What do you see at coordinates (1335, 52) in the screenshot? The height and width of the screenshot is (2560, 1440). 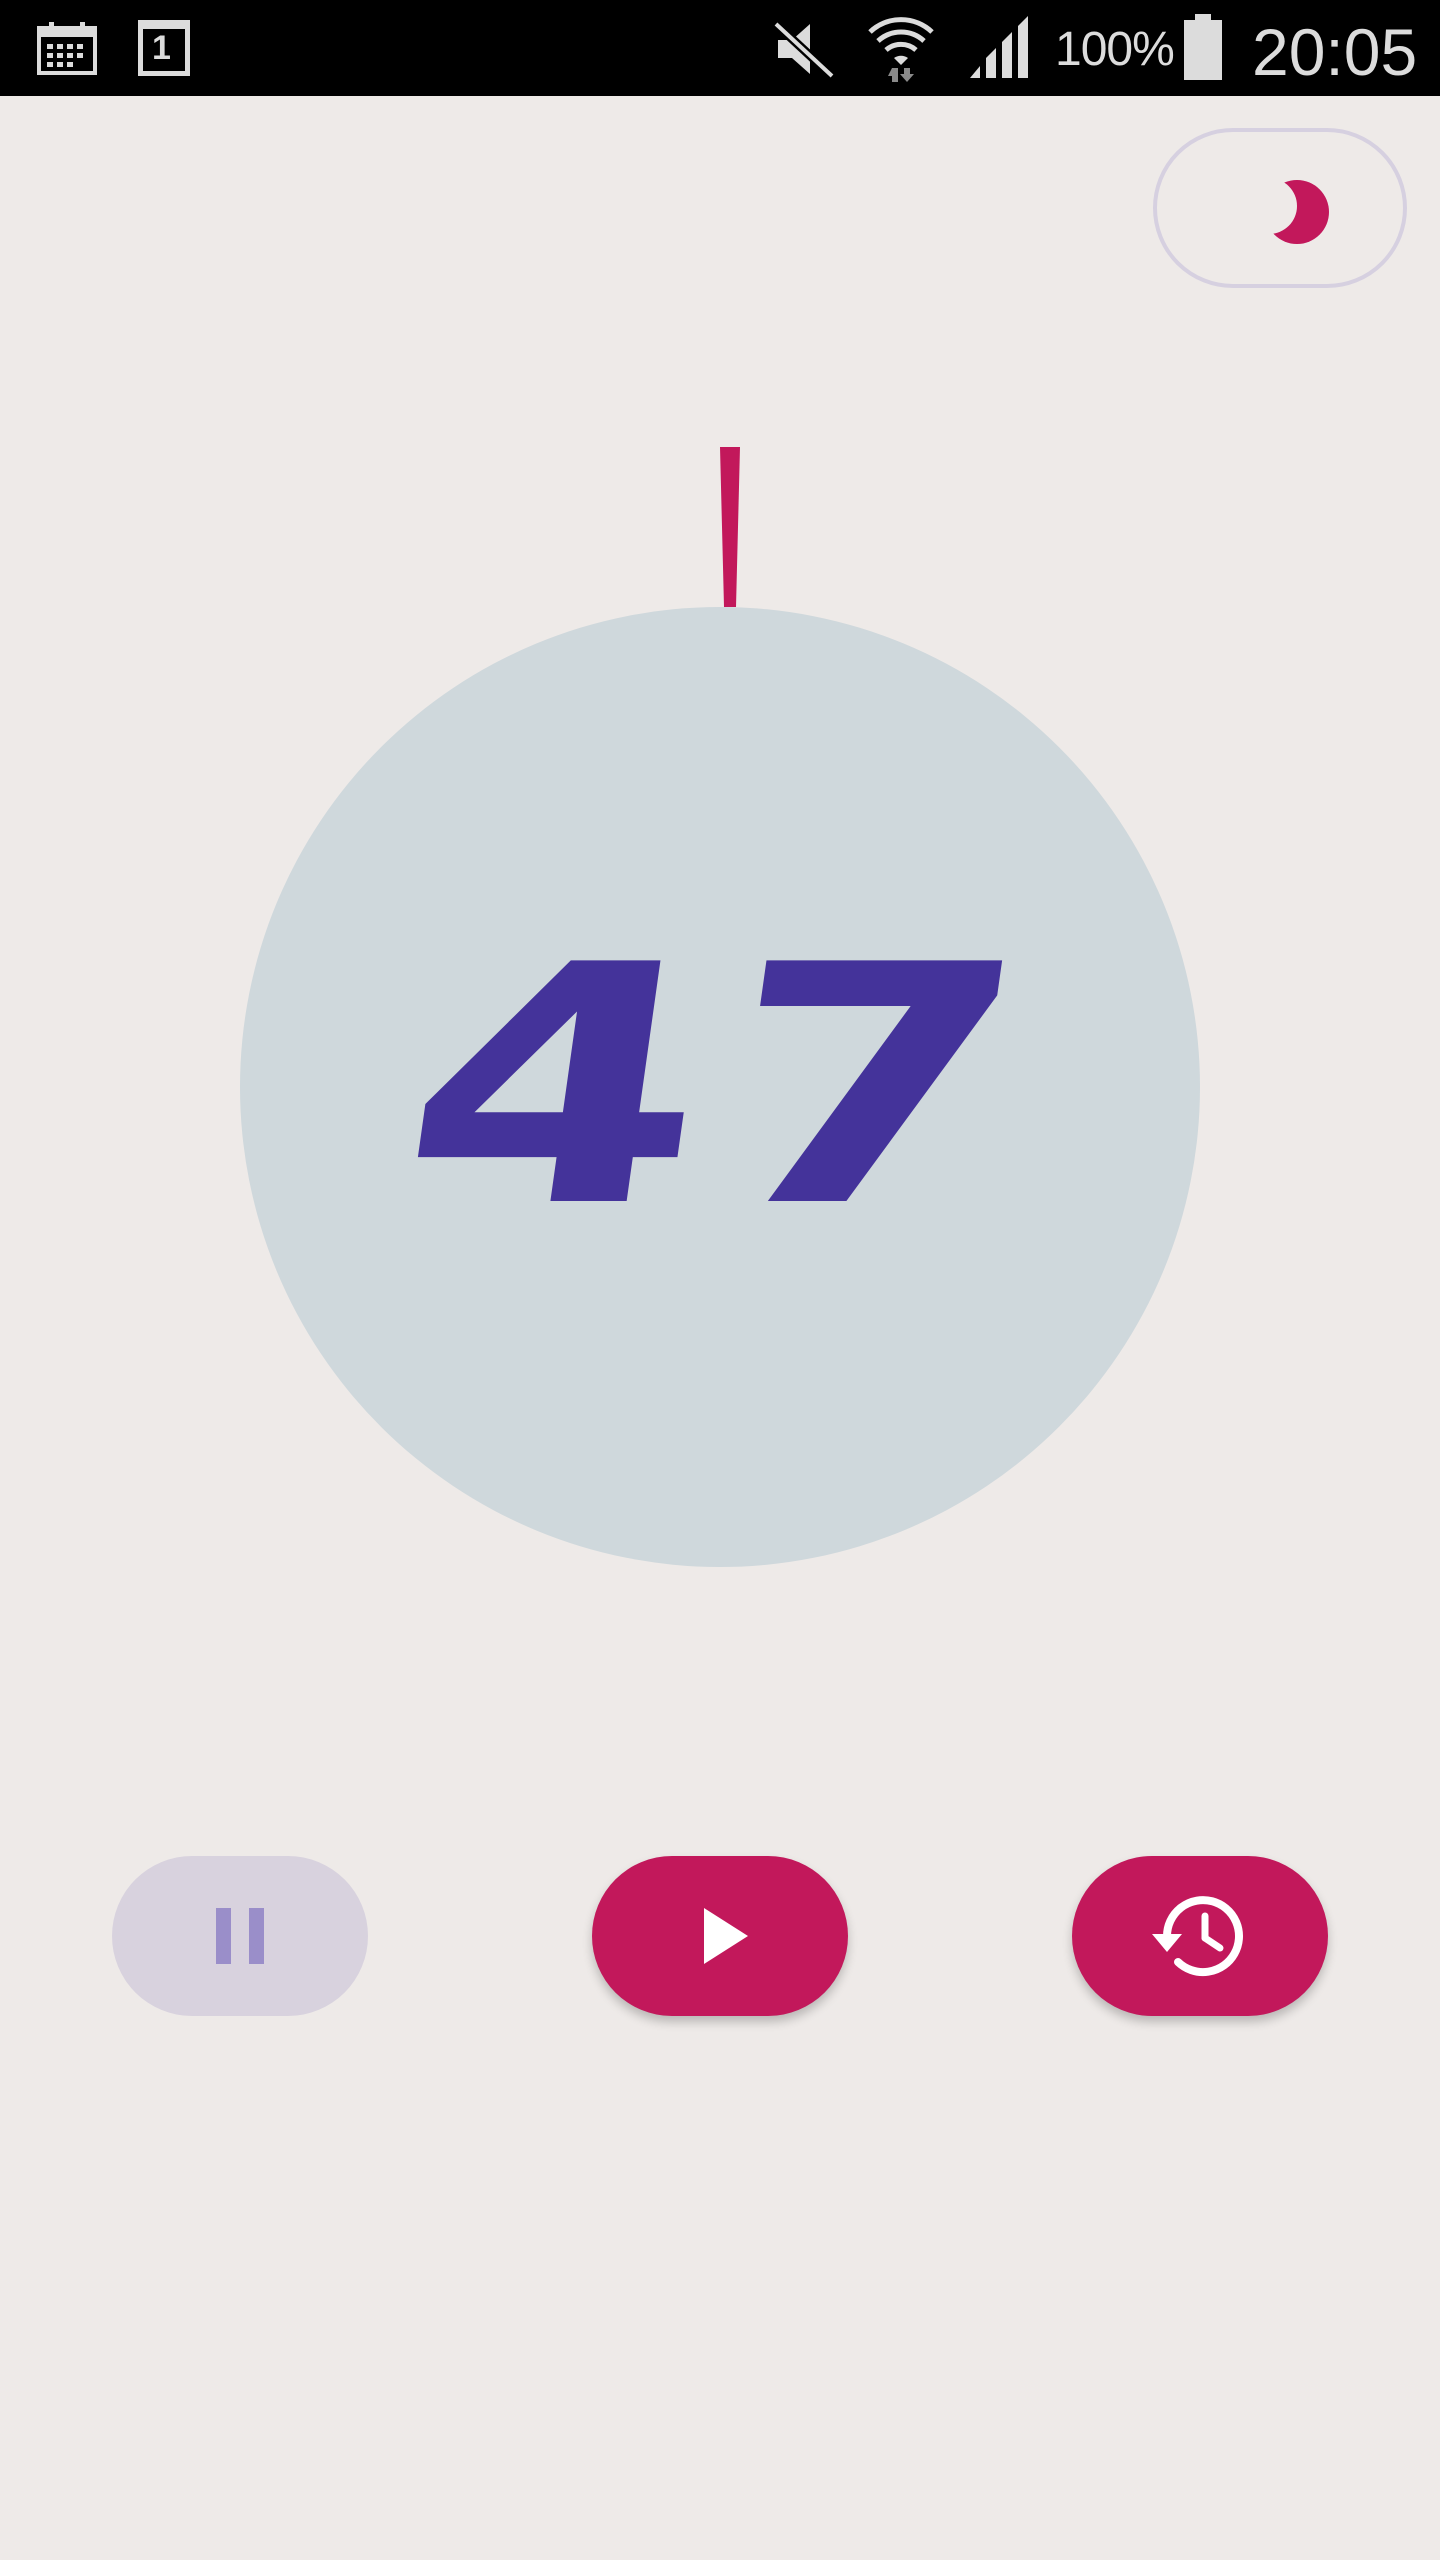 I see `clock: 20:05` at bounding box center [1335, 52].